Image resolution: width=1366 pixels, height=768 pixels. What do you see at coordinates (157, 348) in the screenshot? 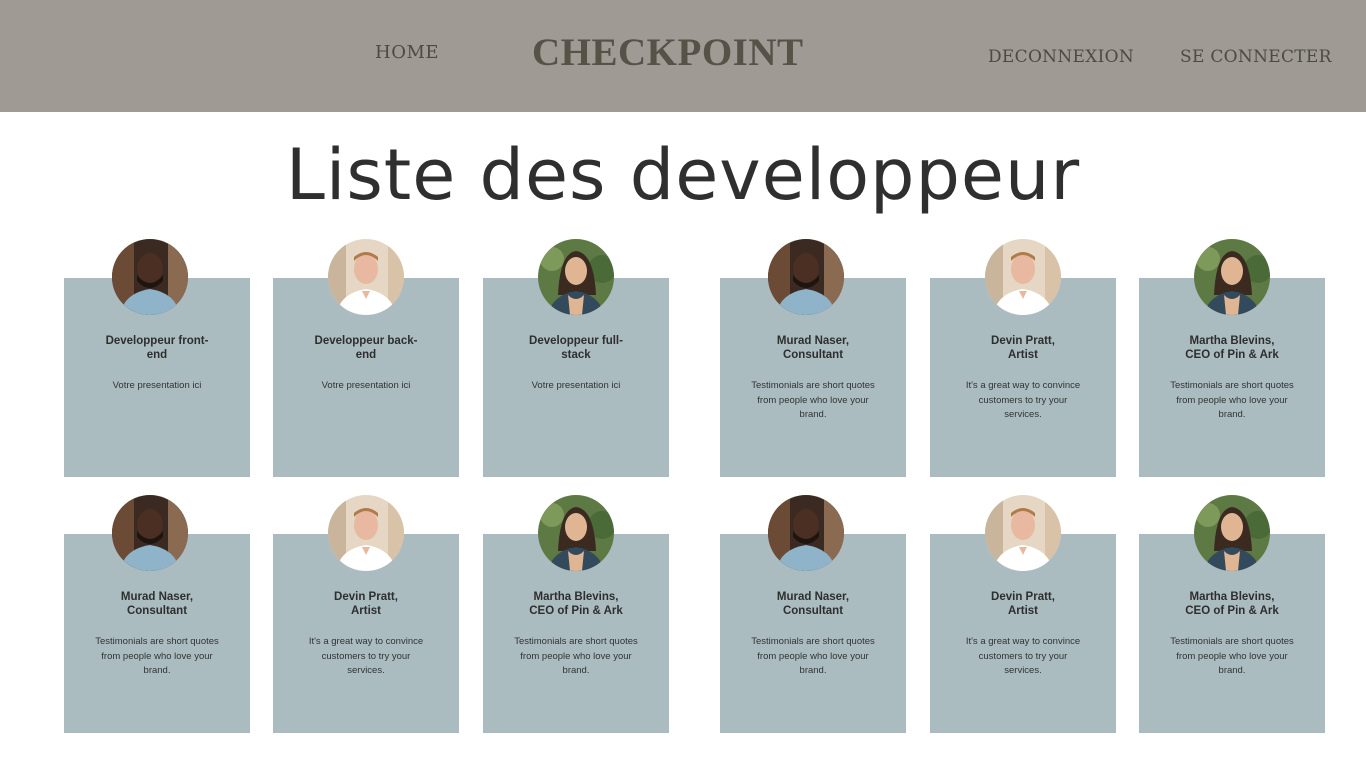
I see `card-name: Developpeur front- end` at bounding box center [157, 348].